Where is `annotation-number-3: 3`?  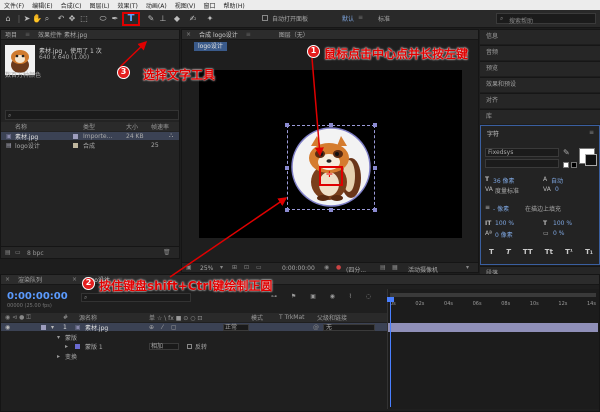 annotation-number-3: 3 is located at coordinates (123, 72).